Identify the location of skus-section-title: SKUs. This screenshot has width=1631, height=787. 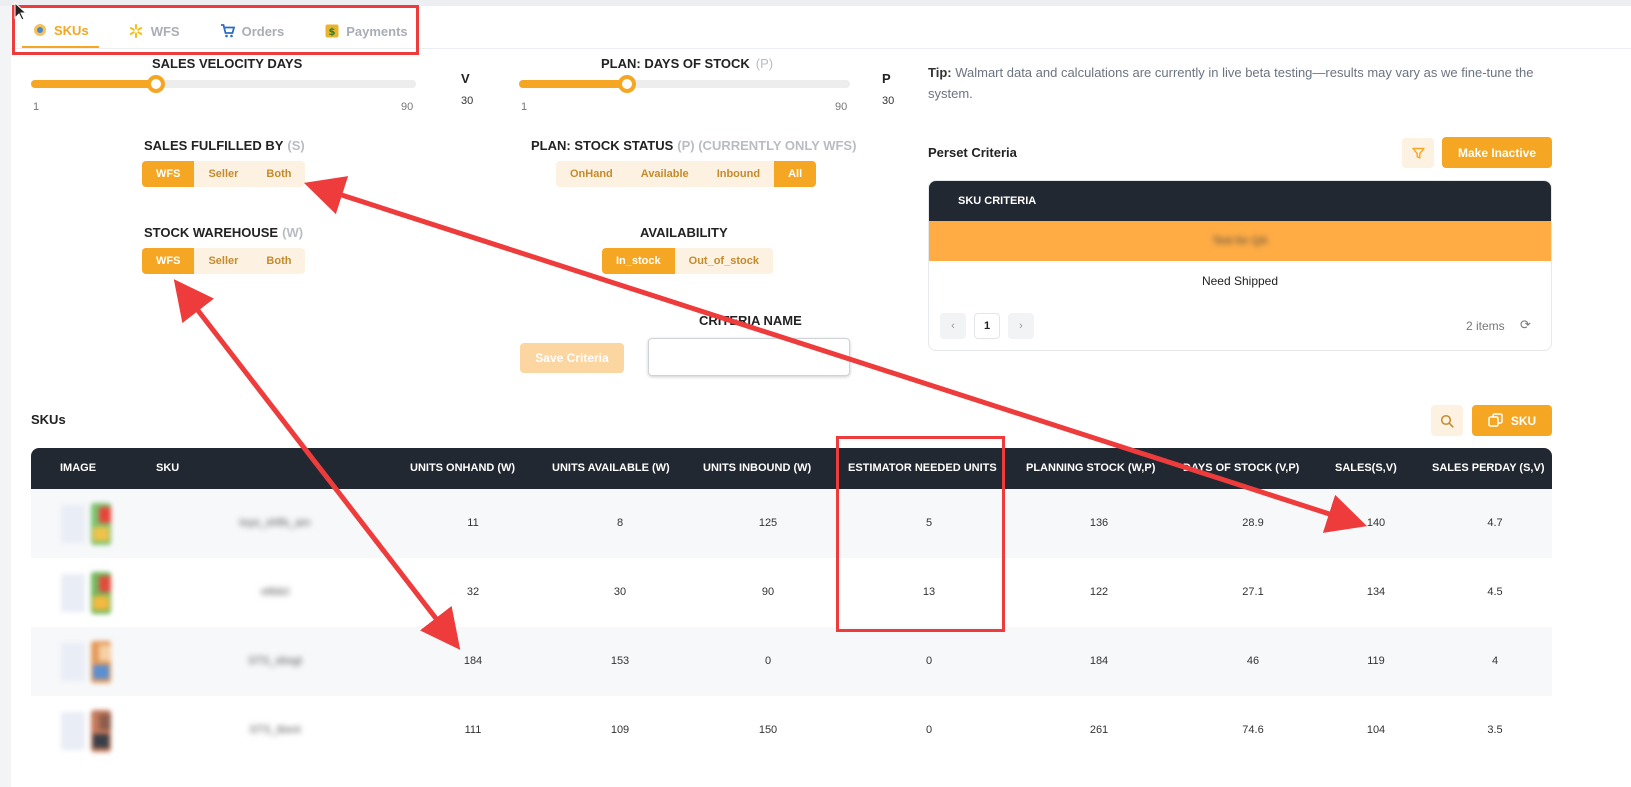
(48, 419).